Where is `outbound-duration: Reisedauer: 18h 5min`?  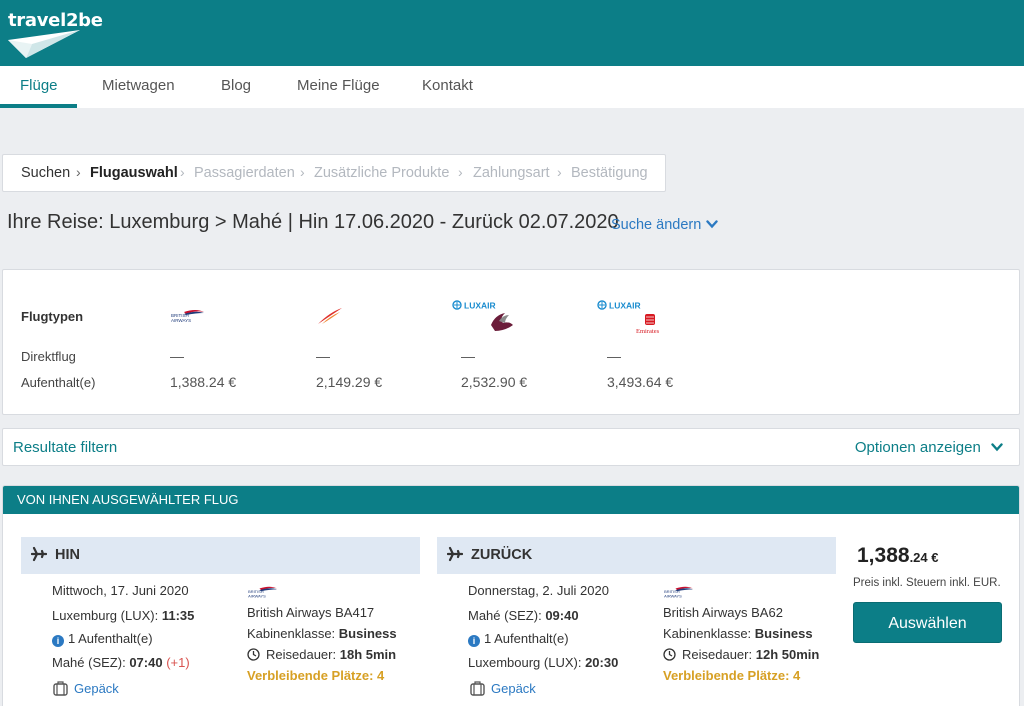 outbound-duration: Reisedauer: 18h 5min is located at coordinates (321, 655).